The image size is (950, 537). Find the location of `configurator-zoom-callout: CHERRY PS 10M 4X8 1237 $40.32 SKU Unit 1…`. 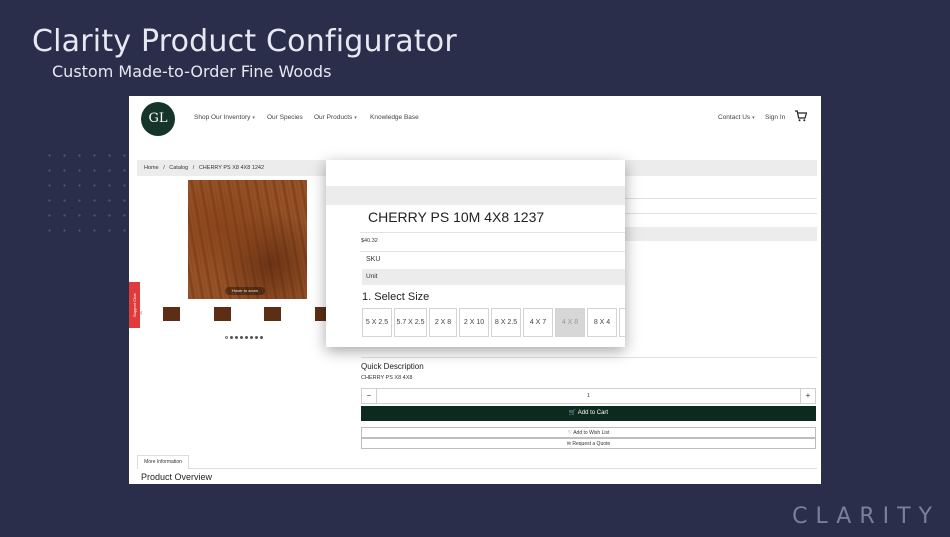

configurator-zoom-callout: CHERRY PS 10M 4X8 1237 $40.32 SKU Unit 1… is located at coordinates (475, 253).